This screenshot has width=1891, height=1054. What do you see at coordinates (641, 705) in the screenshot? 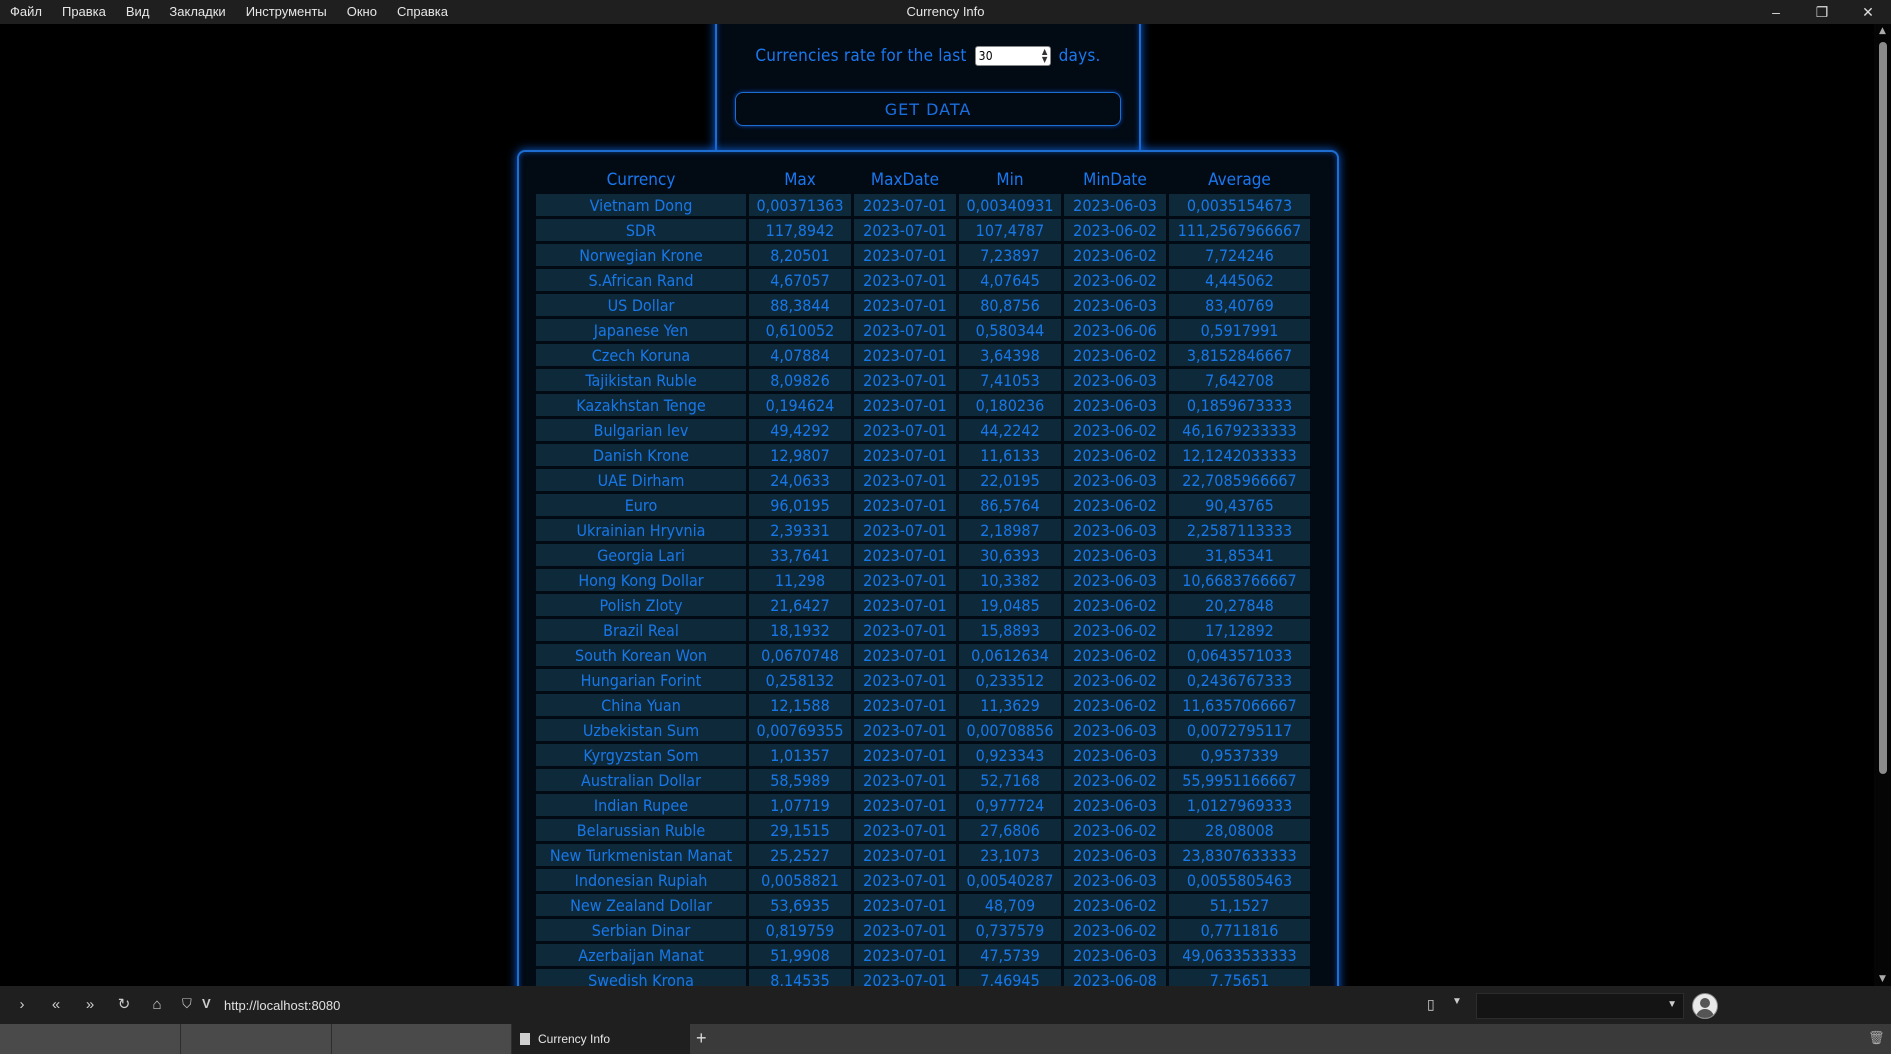
I see `table-cell: China Yuan` at bounding box center [641, 705].